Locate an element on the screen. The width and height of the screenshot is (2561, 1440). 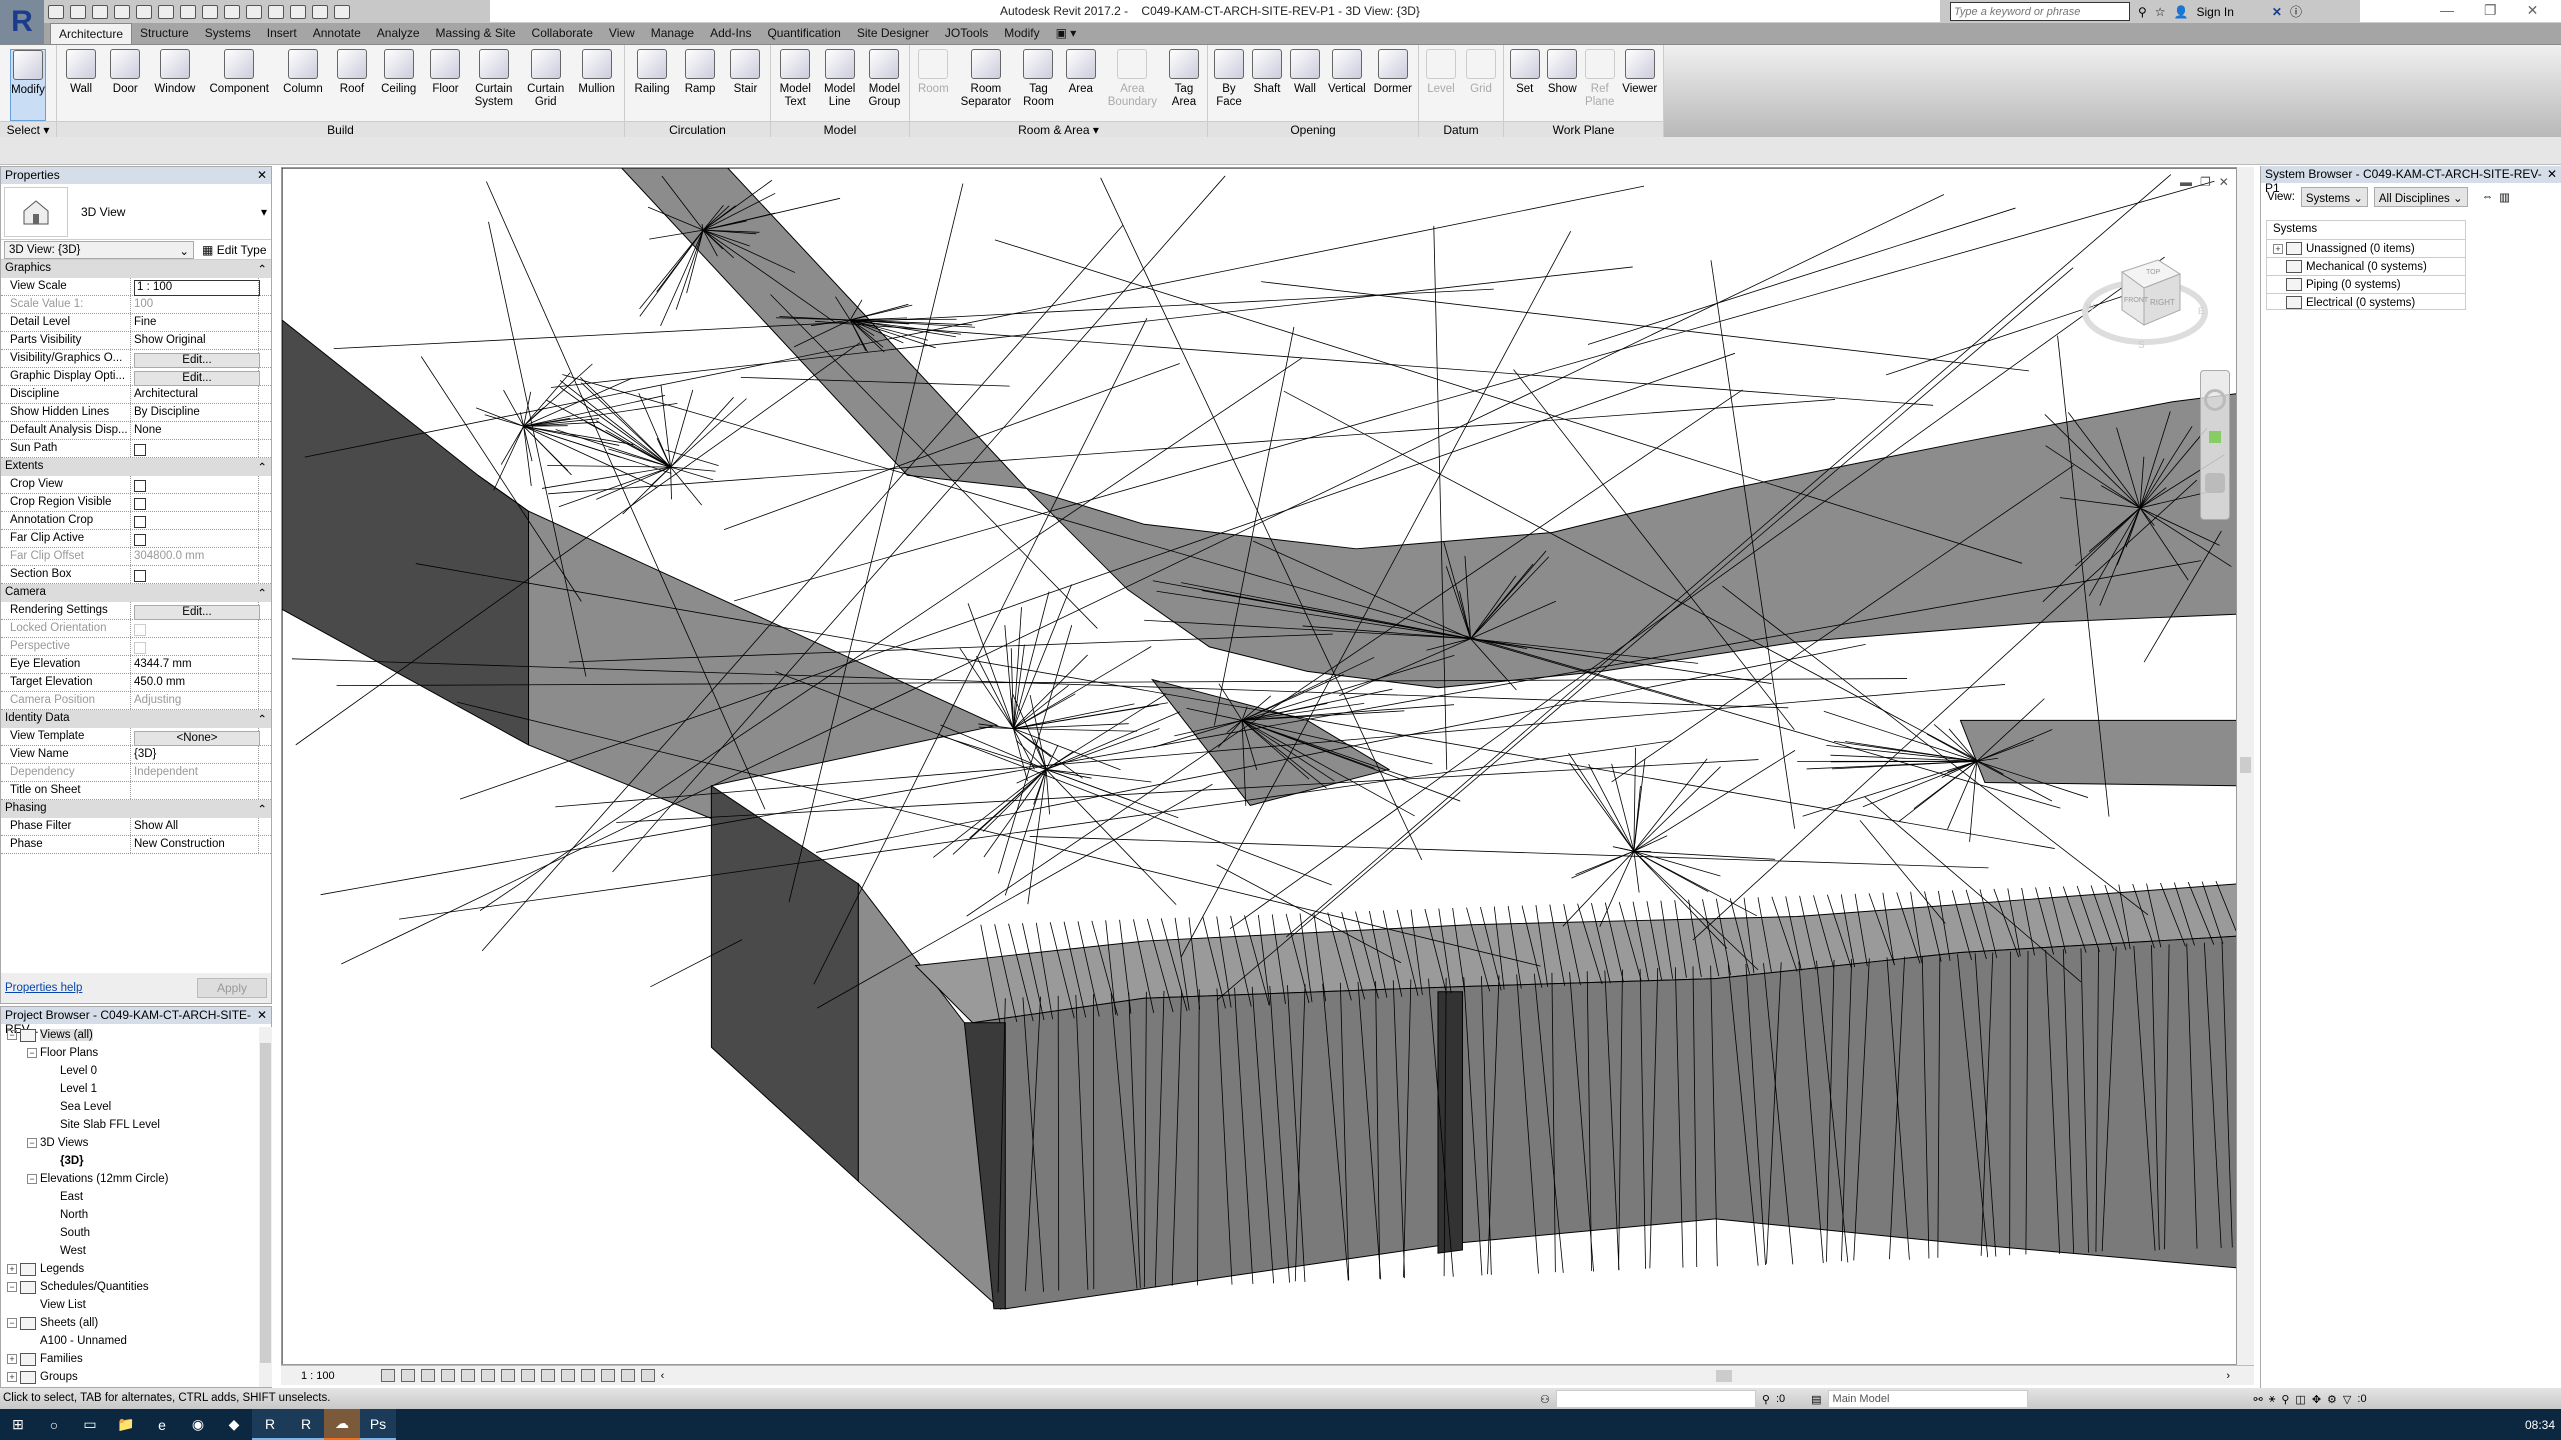
expand-toggle-icon: + is located at coordinates (2278, 248).